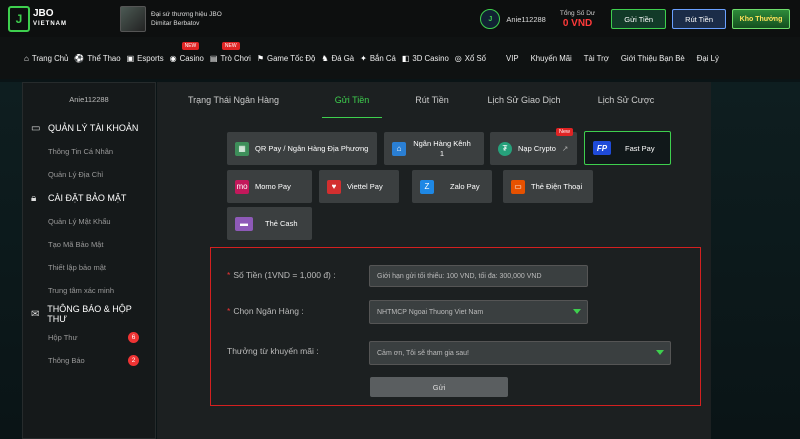 The image size is (800, 439). What do you see at coordinates (186, 52) in the screenshot?
I see `nav-casino: NEW ◉ Casino` at bounding box center [186, 52].